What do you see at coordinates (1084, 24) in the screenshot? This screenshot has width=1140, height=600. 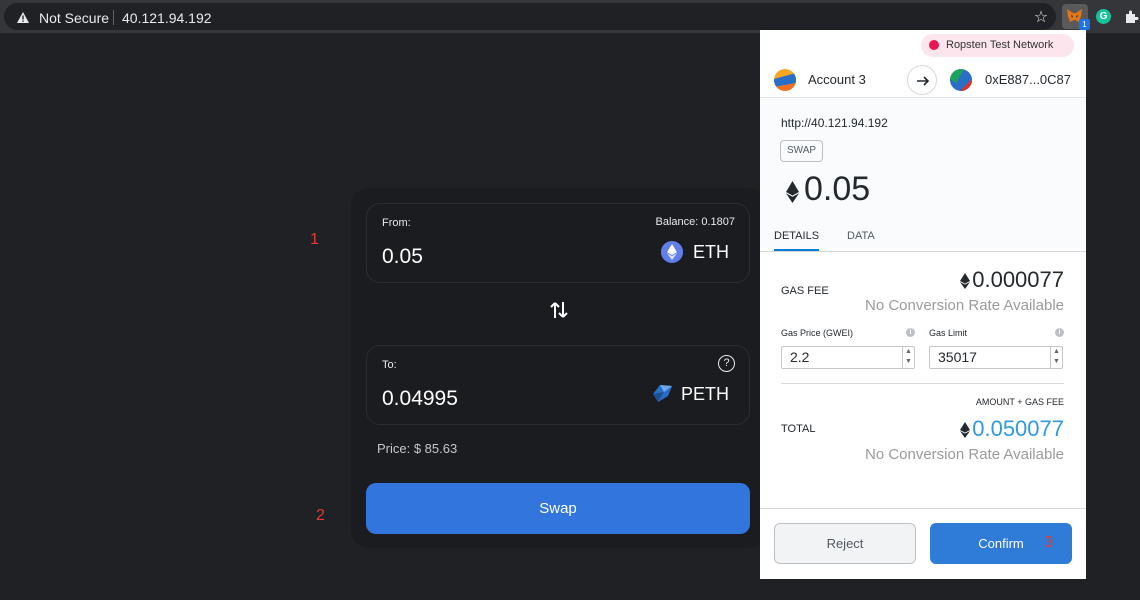 I see `notification-badge: 1` at bounding box center [1084, 24].